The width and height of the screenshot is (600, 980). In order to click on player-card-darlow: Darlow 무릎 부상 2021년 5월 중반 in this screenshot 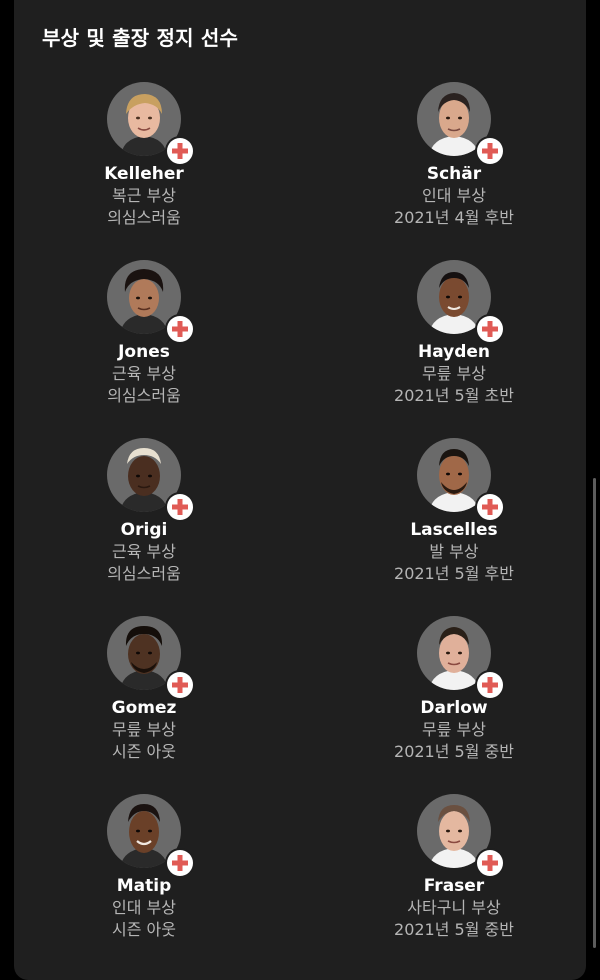, I will do `click(454, 689)`.